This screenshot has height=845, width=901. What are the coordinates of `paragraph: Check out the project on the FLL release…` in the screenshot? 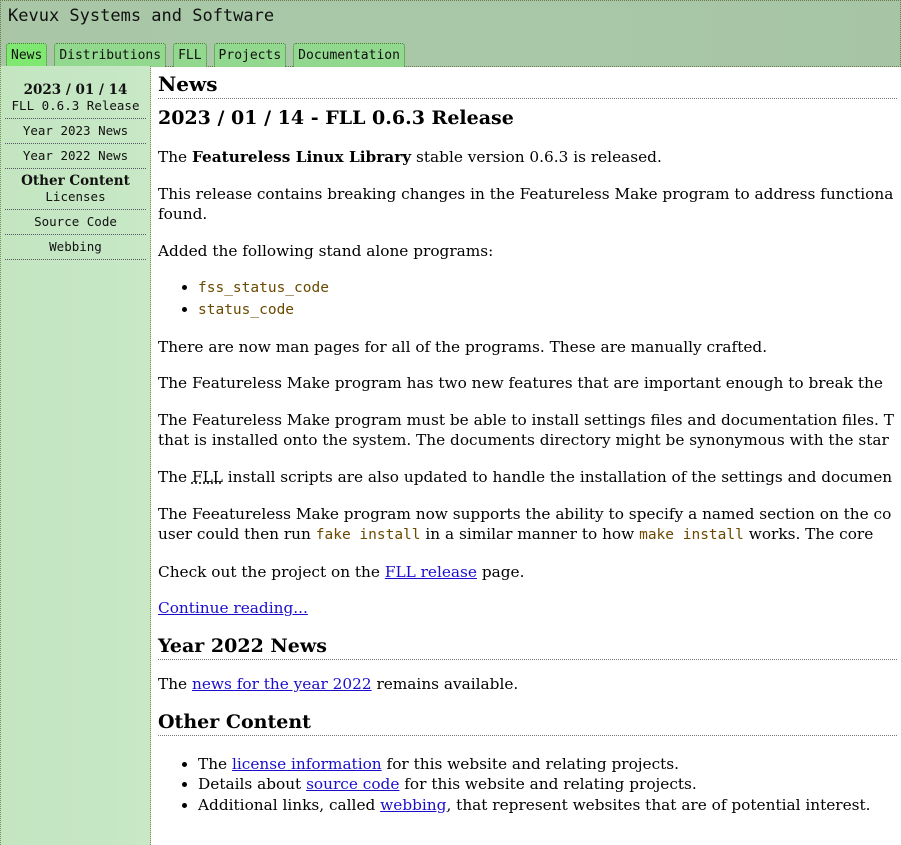 It's located at (341, 571).